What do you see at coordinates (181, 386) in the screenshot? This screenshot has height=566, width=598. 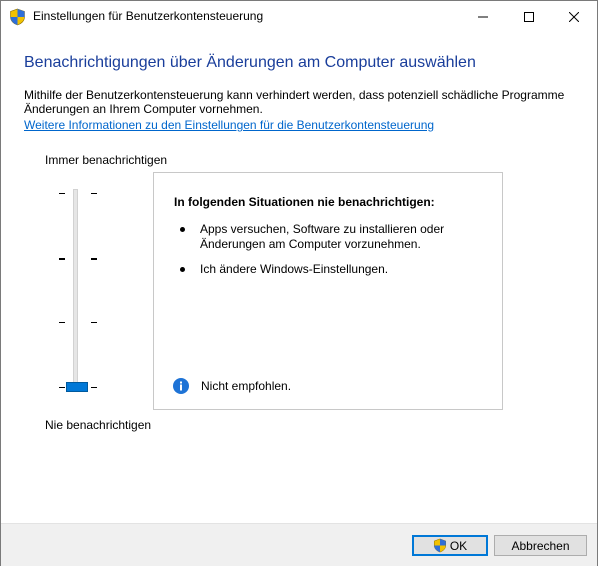 I see `info-icon` at bounding box center [181, 386].